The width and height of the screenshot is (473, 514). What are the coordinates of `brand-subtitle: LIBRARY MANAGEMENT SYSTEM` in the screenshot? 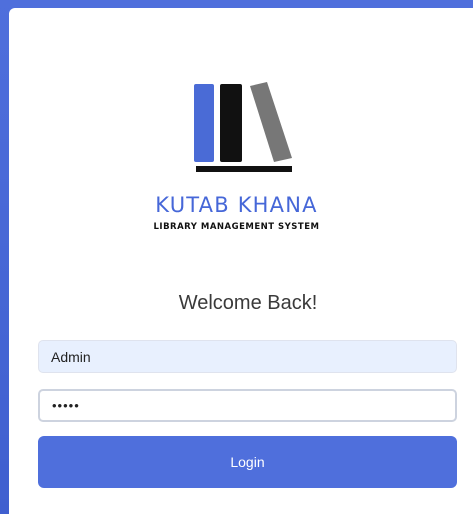 It's located at (236, 227).